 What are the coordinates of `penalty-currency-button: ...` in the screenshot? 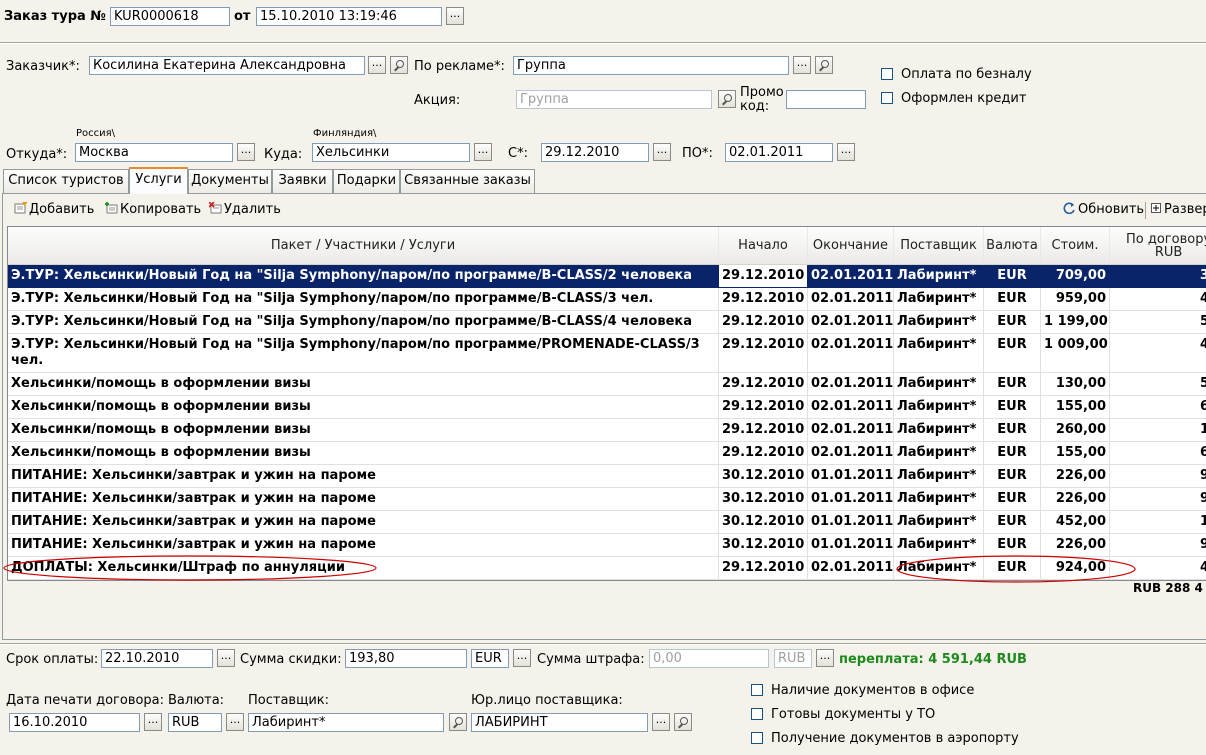 It's located at (825, 658).